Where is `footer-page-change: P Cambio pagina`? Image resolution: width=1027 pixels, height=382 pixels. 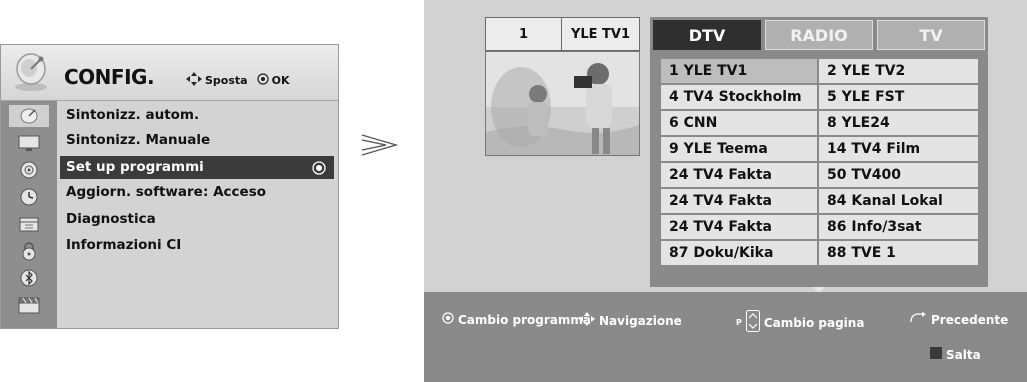 footer-page-change: P Cambio pagina is located at coordinates (800, 322).